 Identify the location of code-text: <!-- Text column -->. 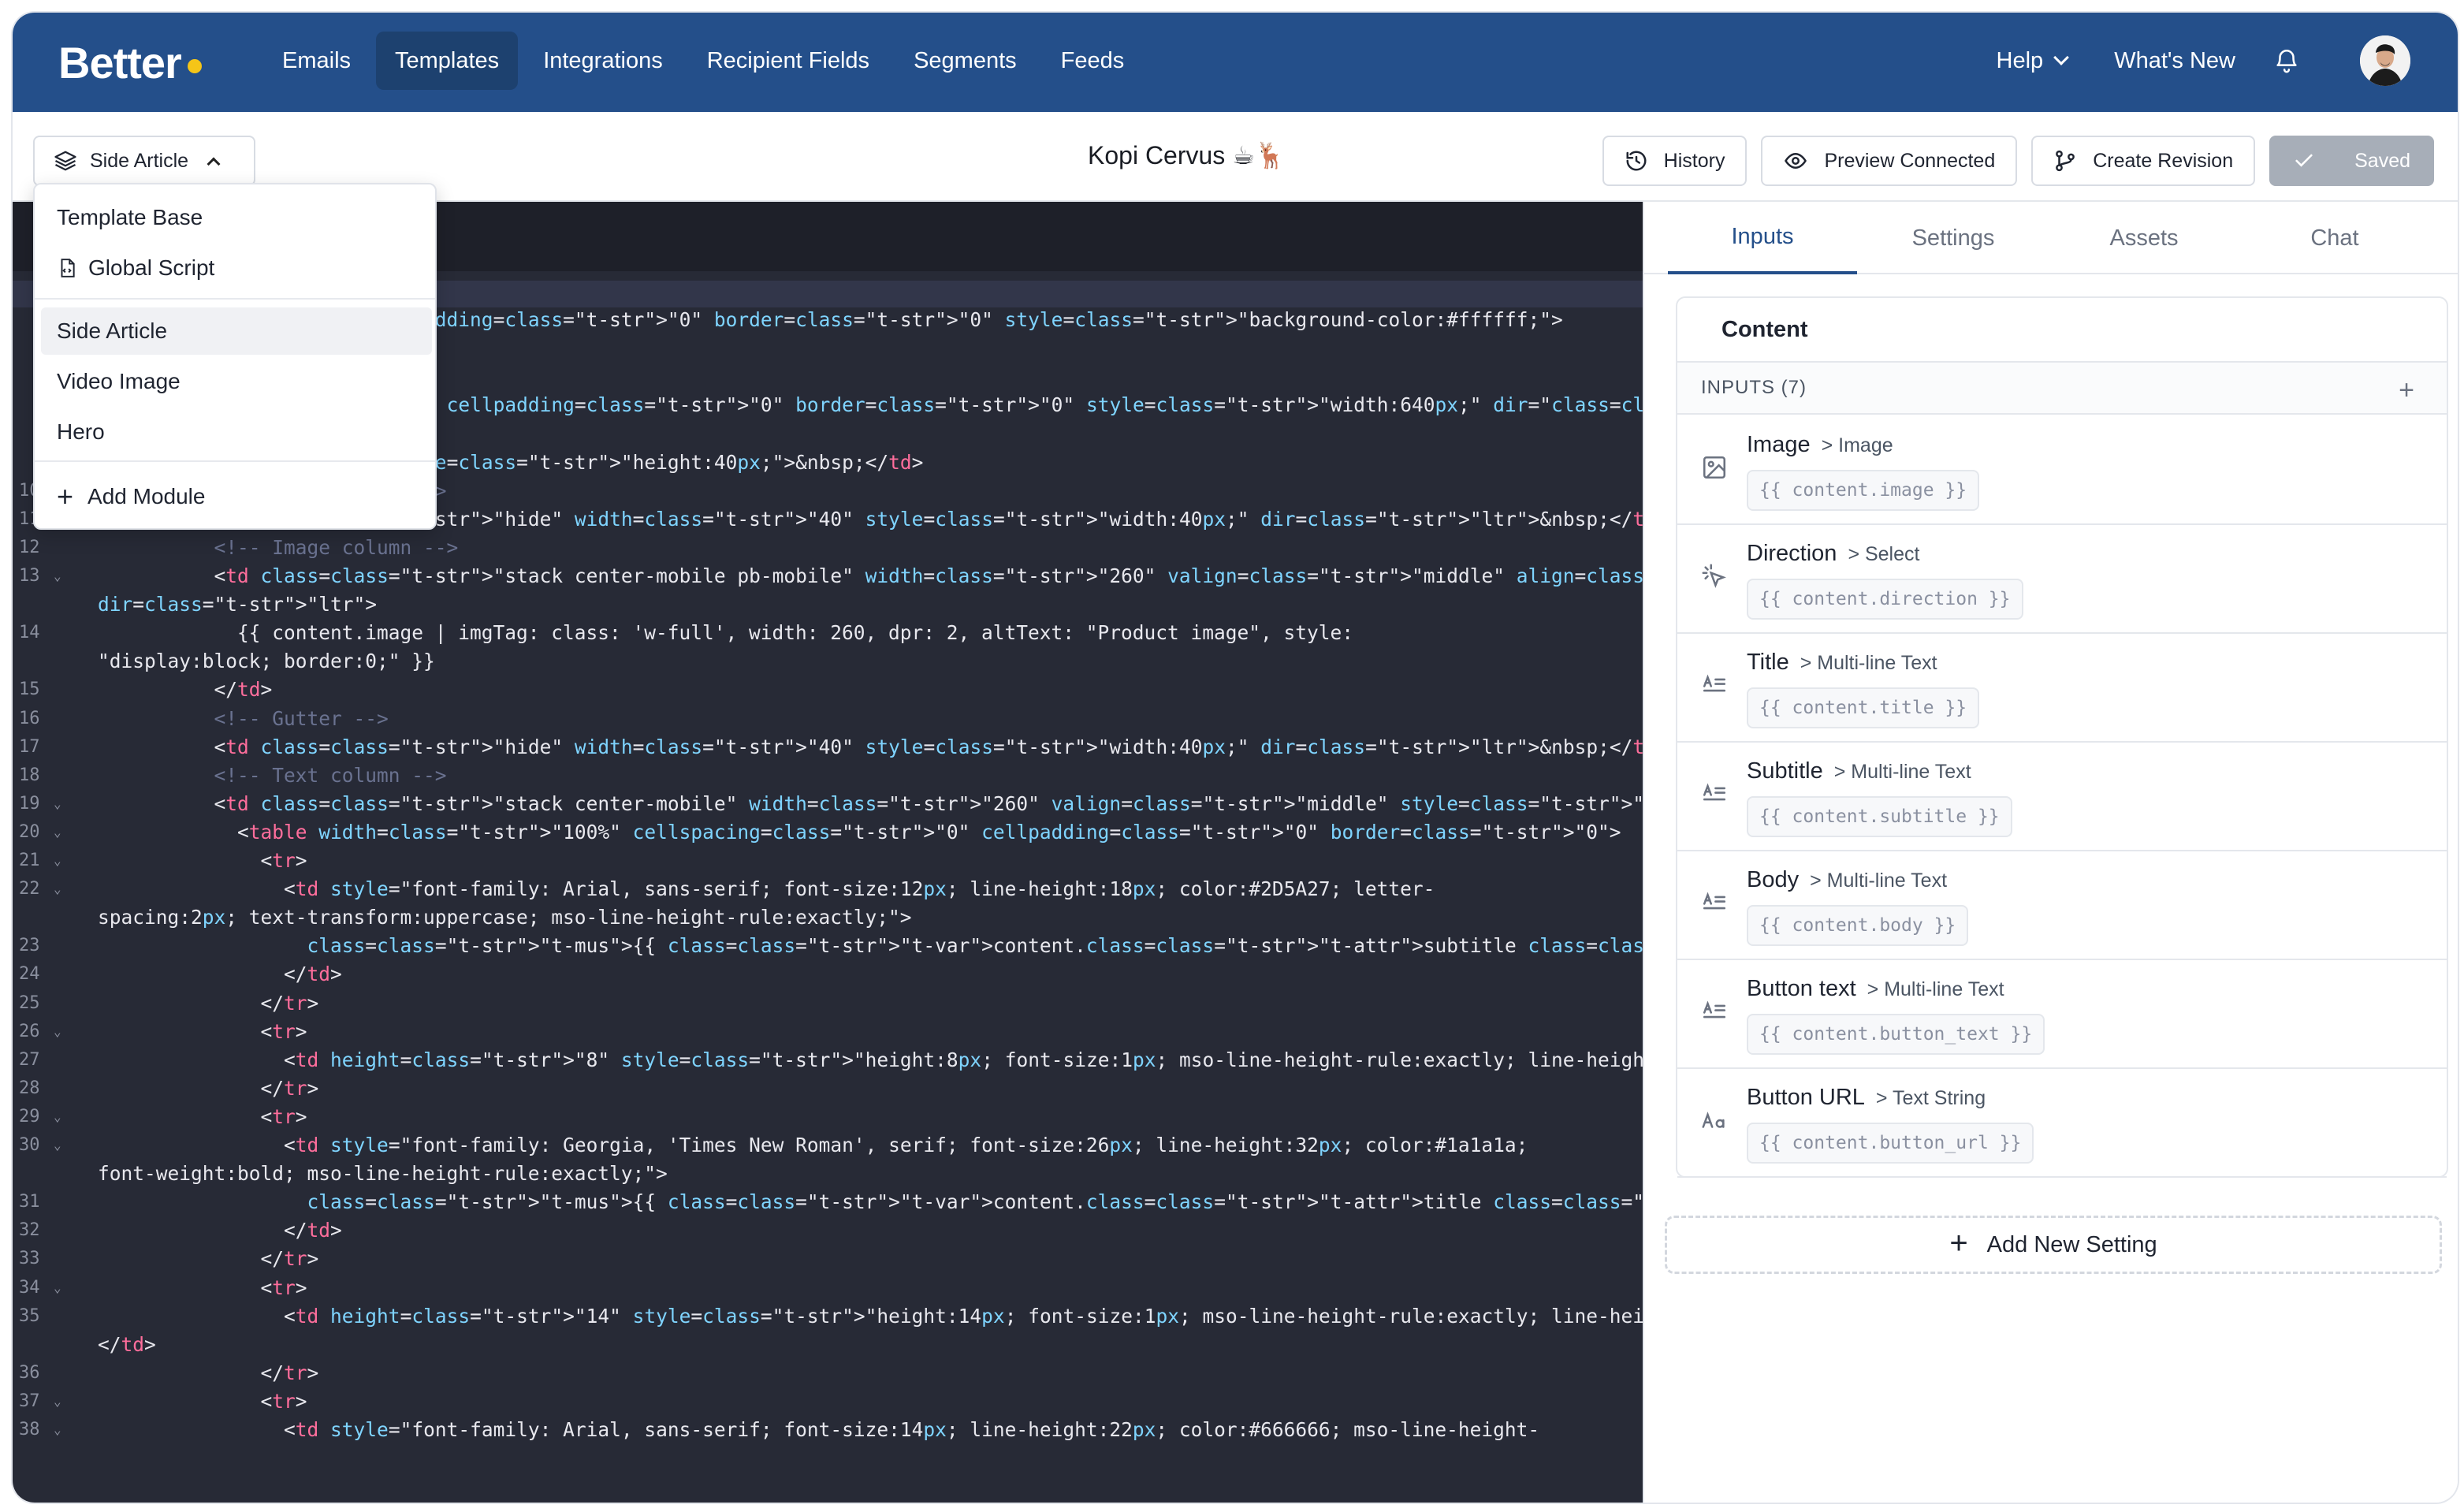
(330, 775).